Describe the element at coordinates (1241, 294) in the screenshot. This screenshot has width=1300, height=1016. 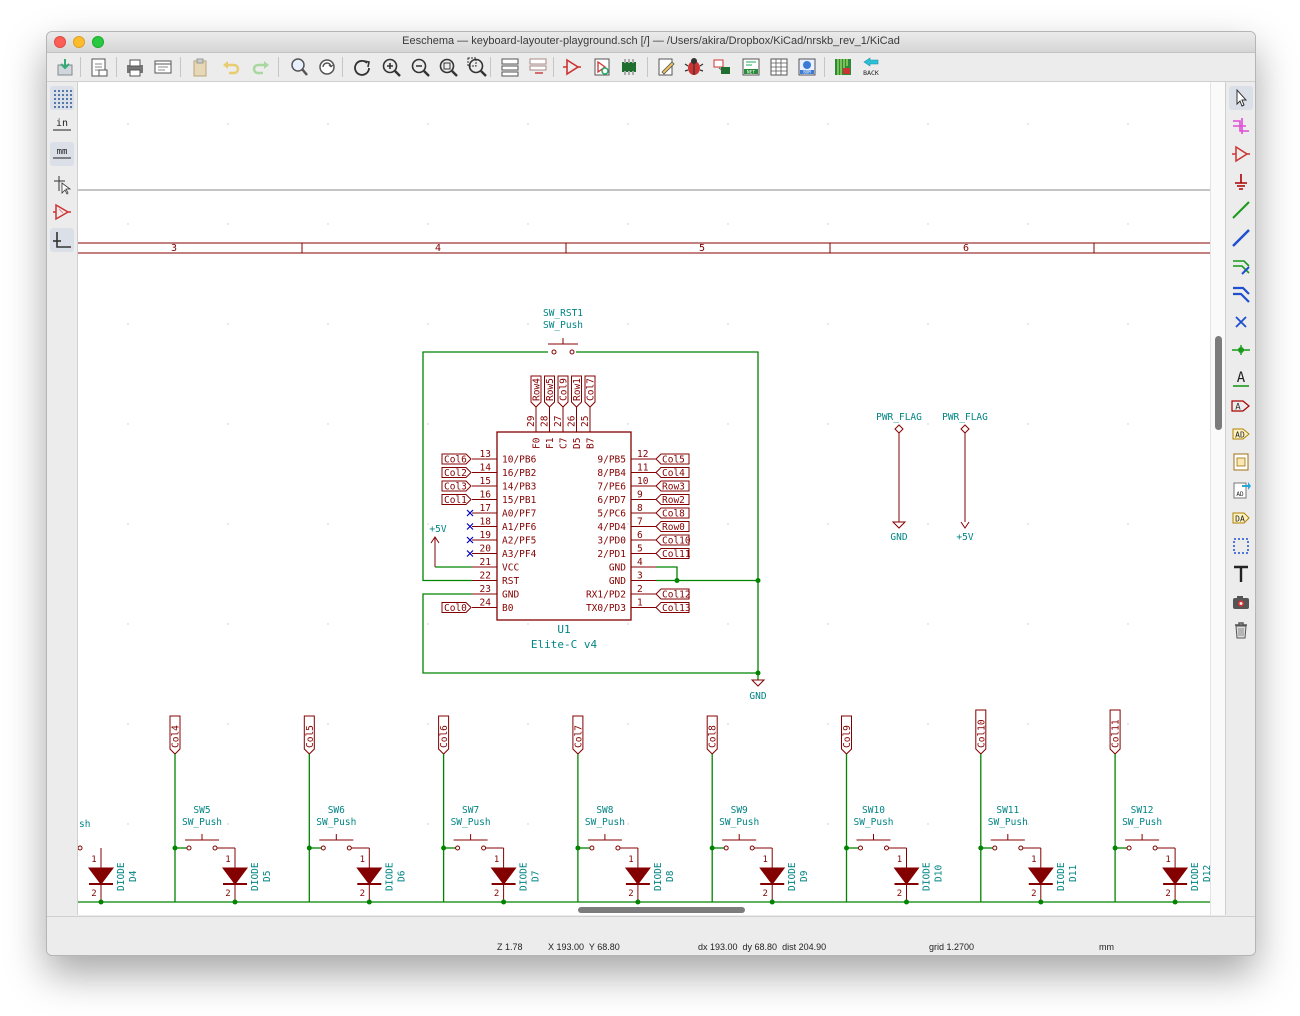
I see `bus-to-bus-entry-icon` at that location.